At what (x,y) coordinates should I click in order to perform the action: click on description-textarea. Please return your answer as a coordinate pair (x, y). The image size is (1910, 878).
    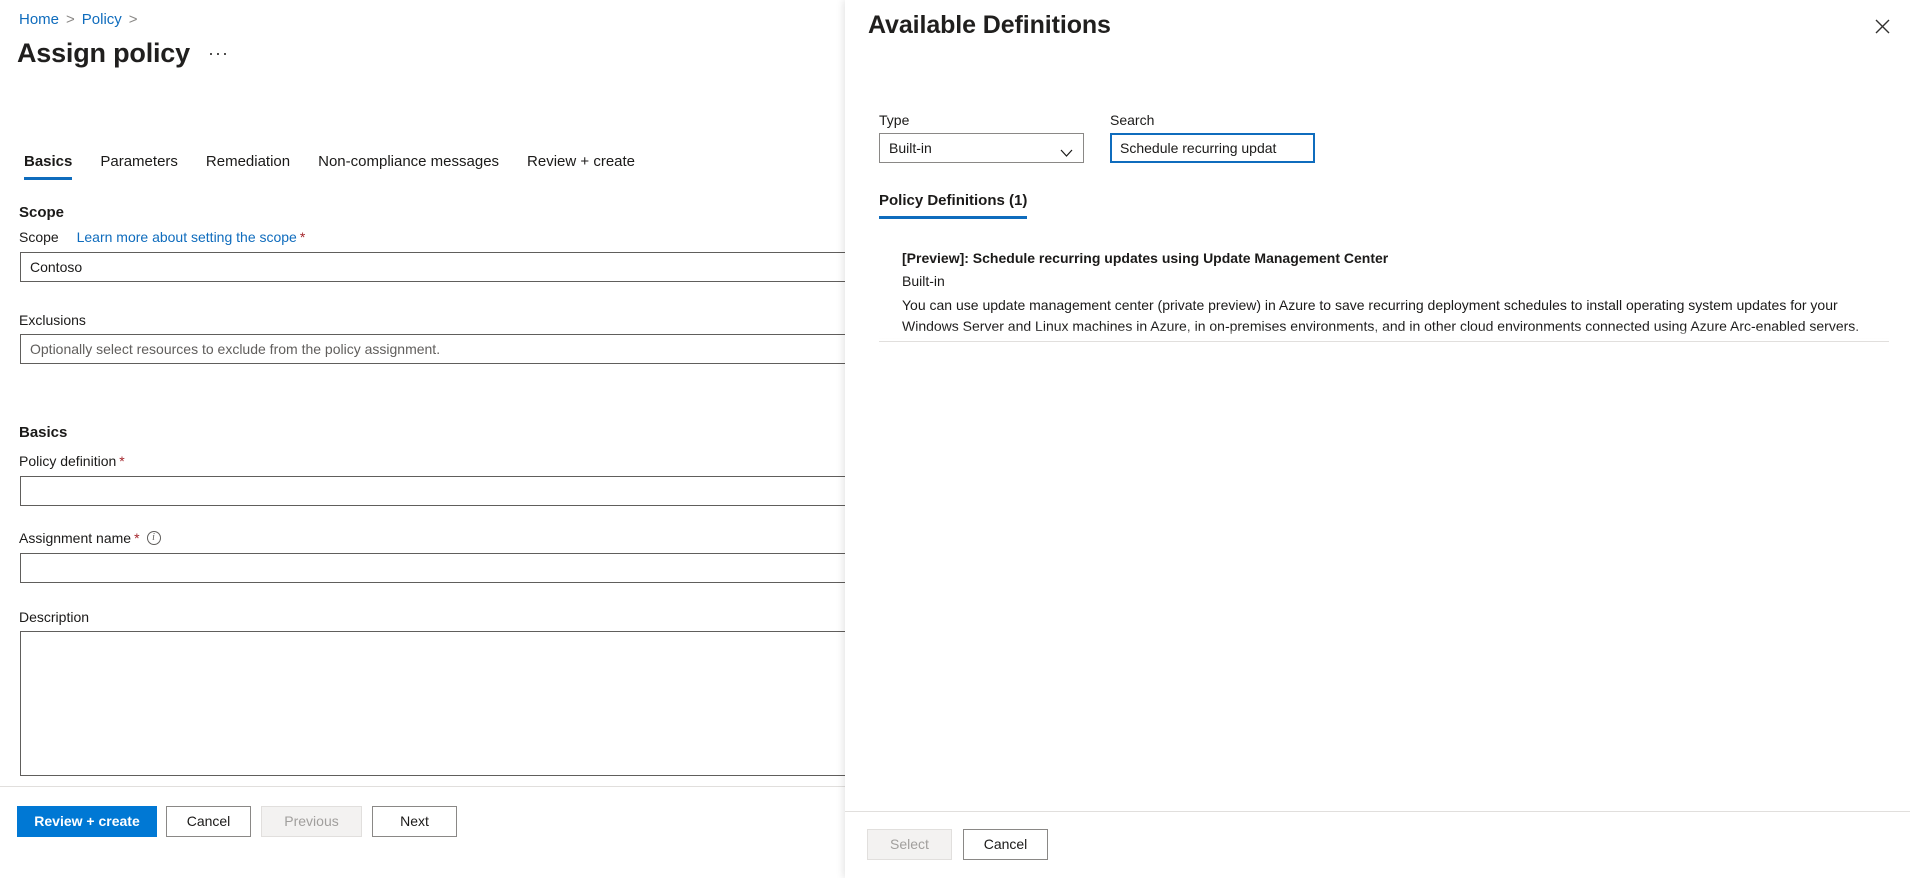
    Looking at the image, I should click on (440, 703).